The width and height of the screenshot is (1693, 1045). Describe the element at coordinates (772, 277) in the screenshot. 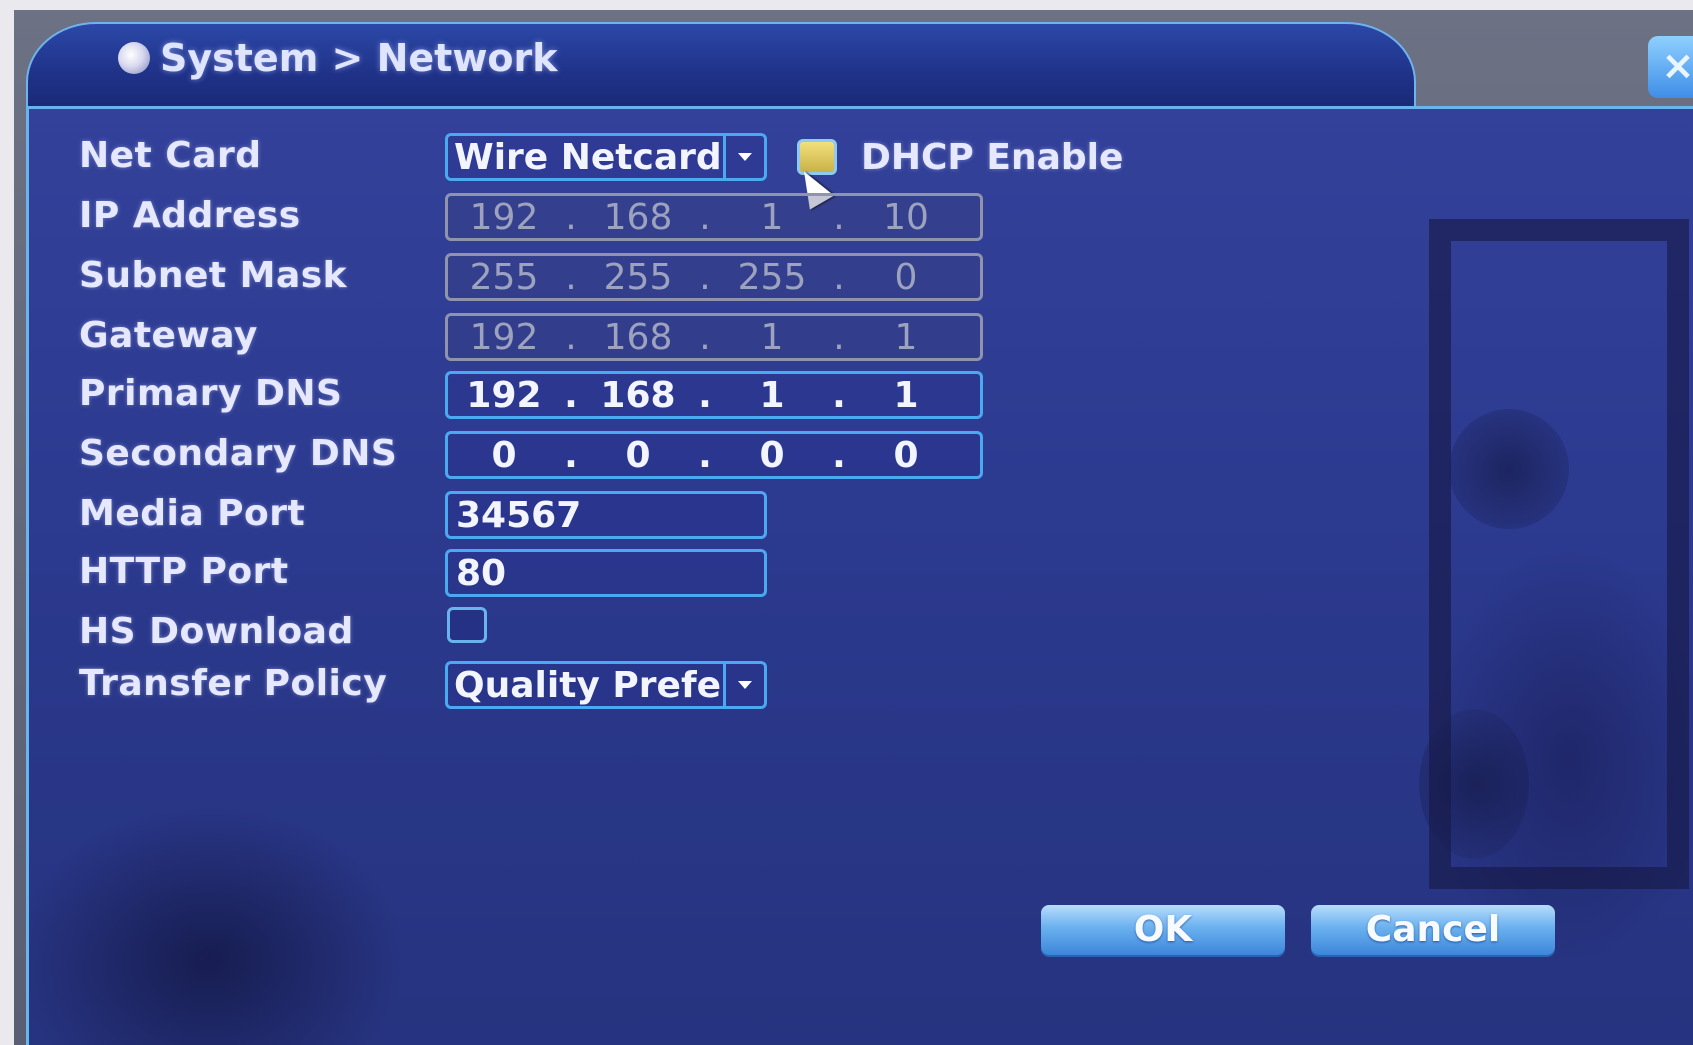

I see `mask-octet-3: 255` at that location.